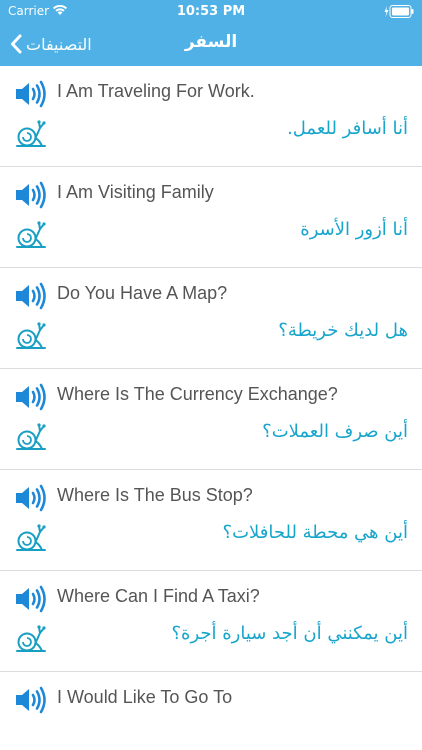 The image size is (422, 750). What do you see at coordinates (155, 495) in the screenshot?
I see `phrase-english: Where Is The Bus Stop?` at bounding box center [155, 495].